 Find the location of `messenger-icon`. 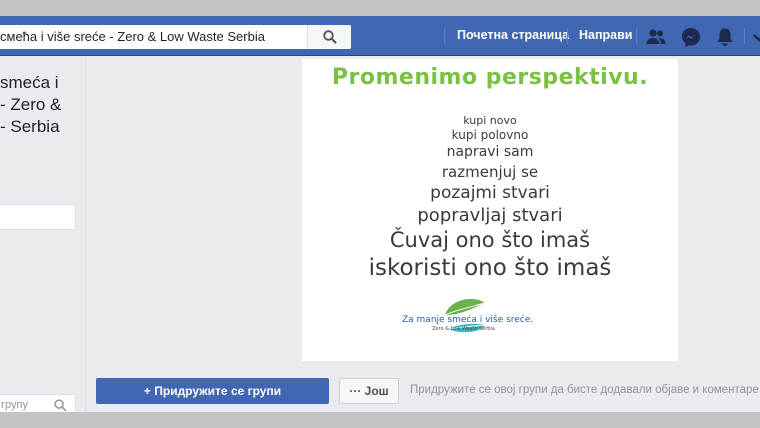

messenger-icon is located at coordinates (691, 37).